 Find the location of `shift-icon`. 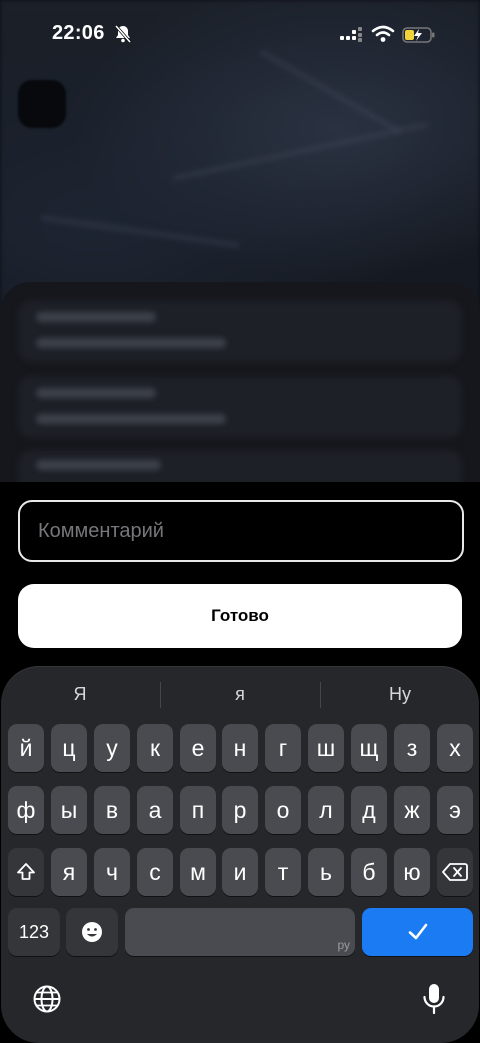

shift-icon is located at coordinates (26, 871).